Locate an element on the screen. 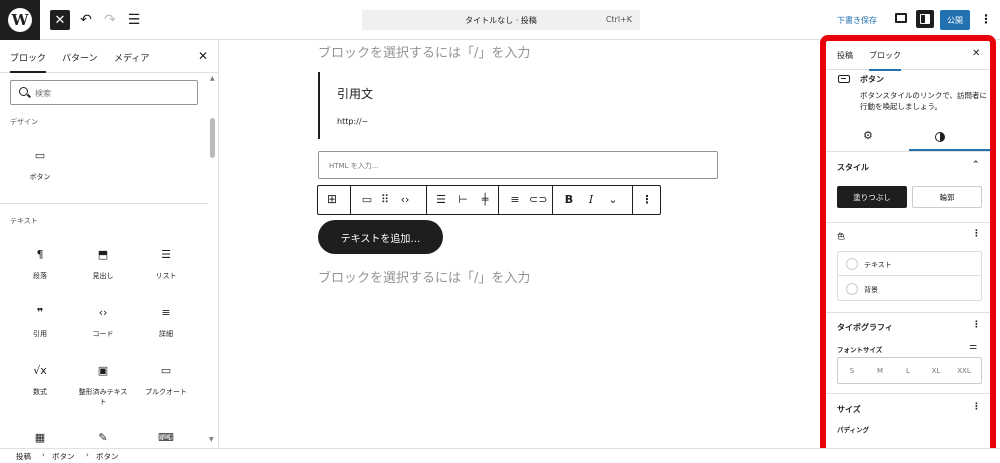 The image size is (1000, 463). block-item-keyboard: ⌨ is located at coordinates (166, 438).